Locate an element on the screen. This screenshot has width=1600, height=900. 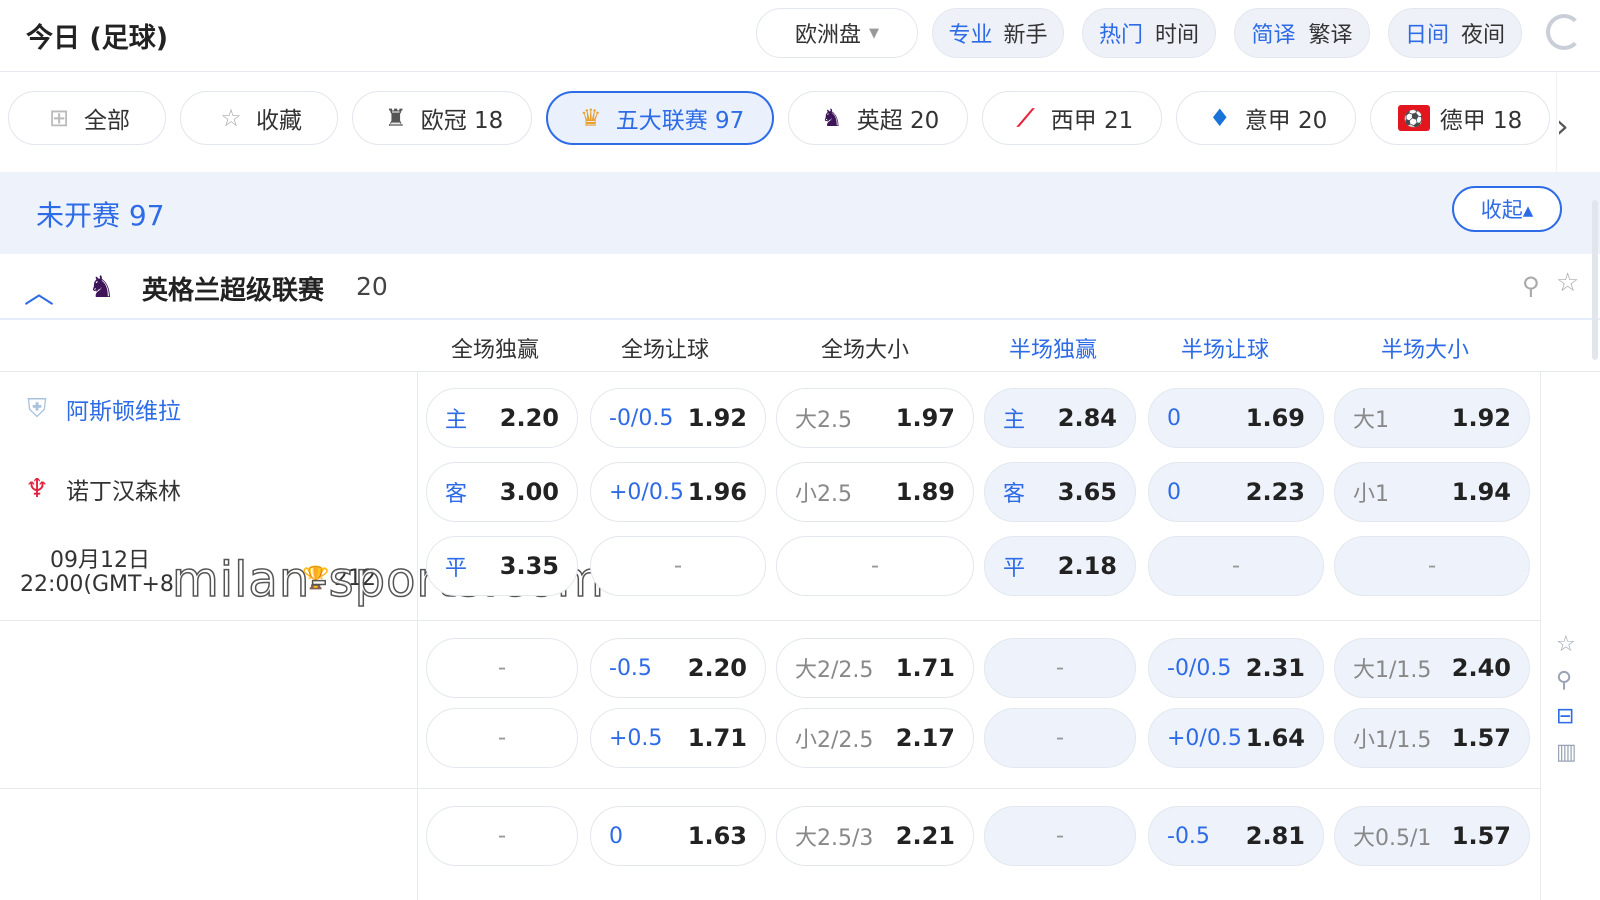
odds-cell: -0/0.5 2.31 is located at coordinates (1236, 668).